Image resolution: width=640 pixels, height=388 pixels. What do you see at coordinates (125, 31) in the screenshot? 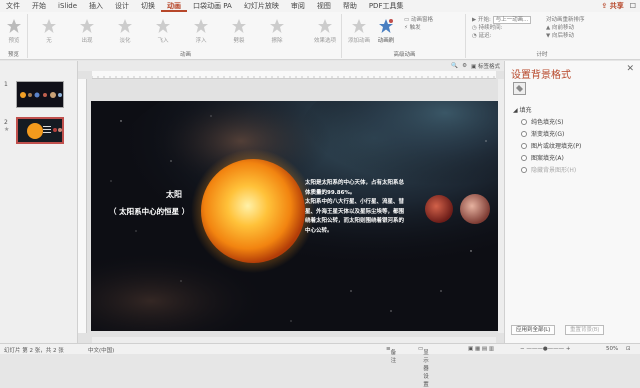
I see `animation-gallery-item-2: 淡化` at bounding box center [125, 31].